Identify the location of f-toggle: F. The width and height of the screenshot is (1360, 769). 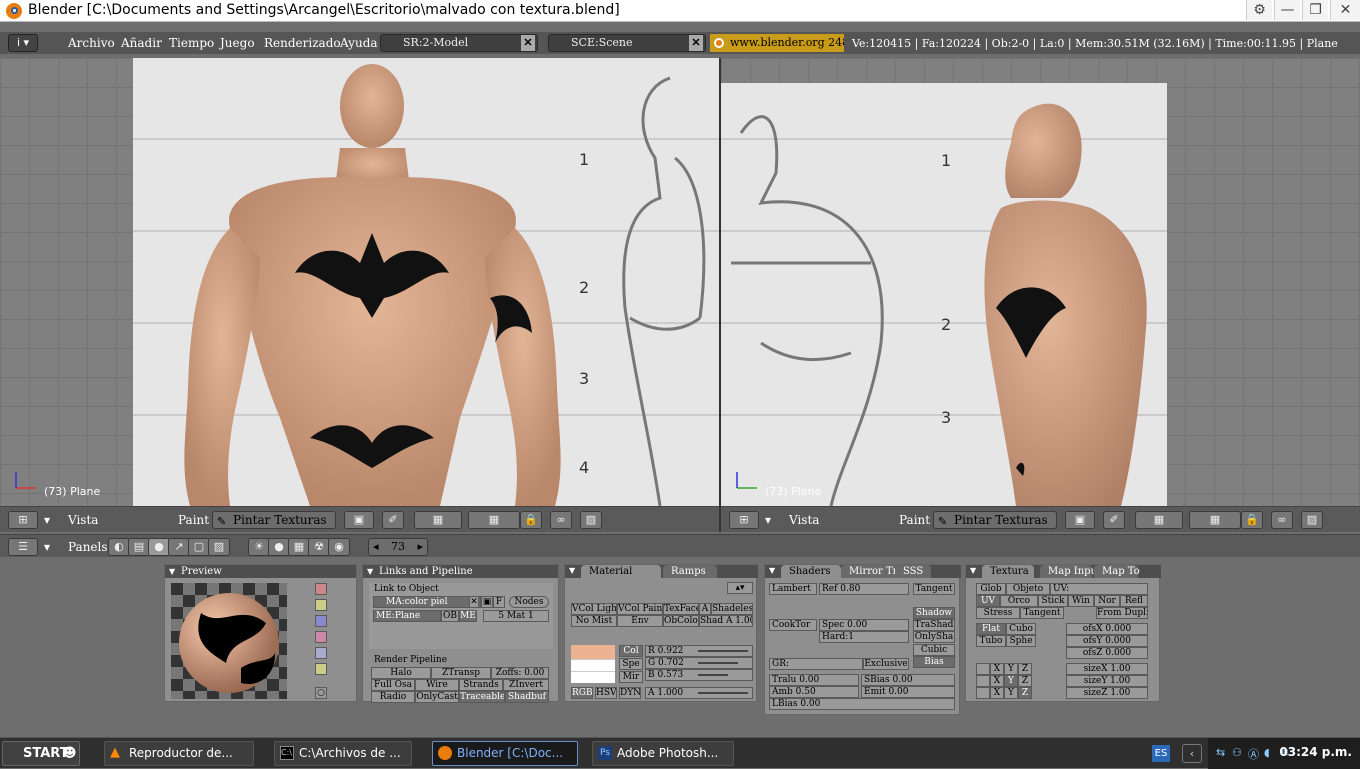
(499, 602).